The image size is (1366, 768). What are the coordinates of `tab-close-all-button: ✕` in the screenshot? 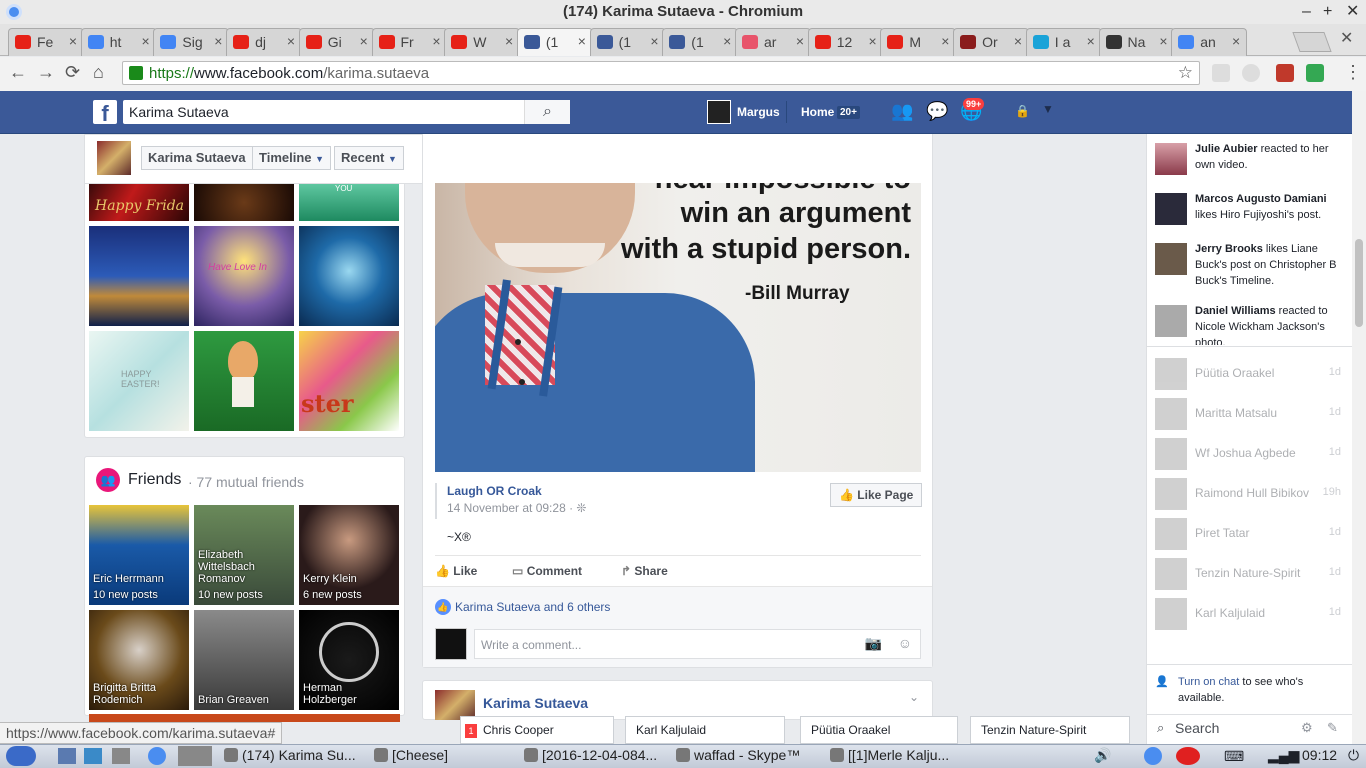 It's located at (1346, 38).